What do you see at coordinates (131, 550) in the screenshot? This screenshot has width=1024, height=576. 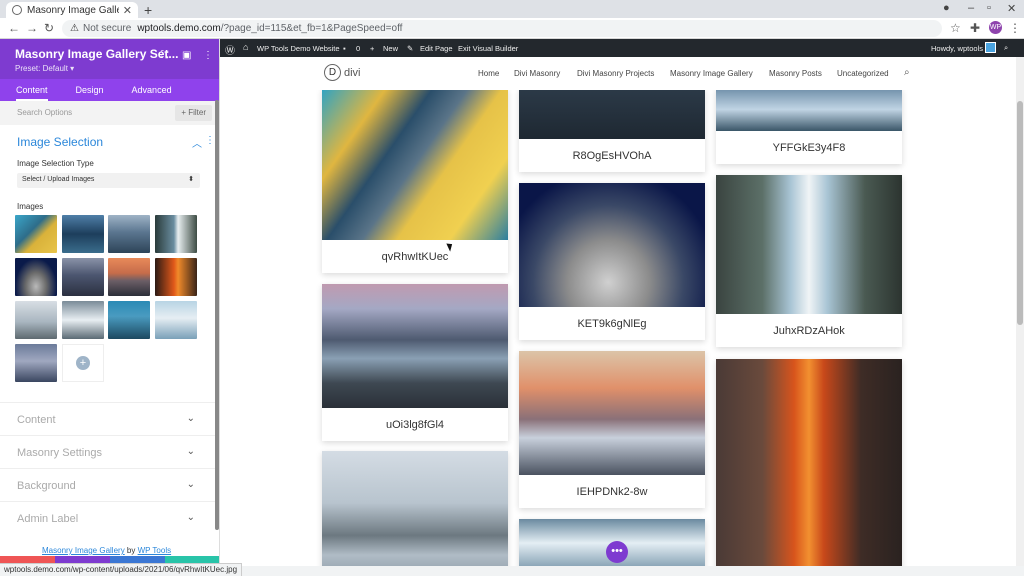 I see `credit-by: by` at bounding box center [131, 550].